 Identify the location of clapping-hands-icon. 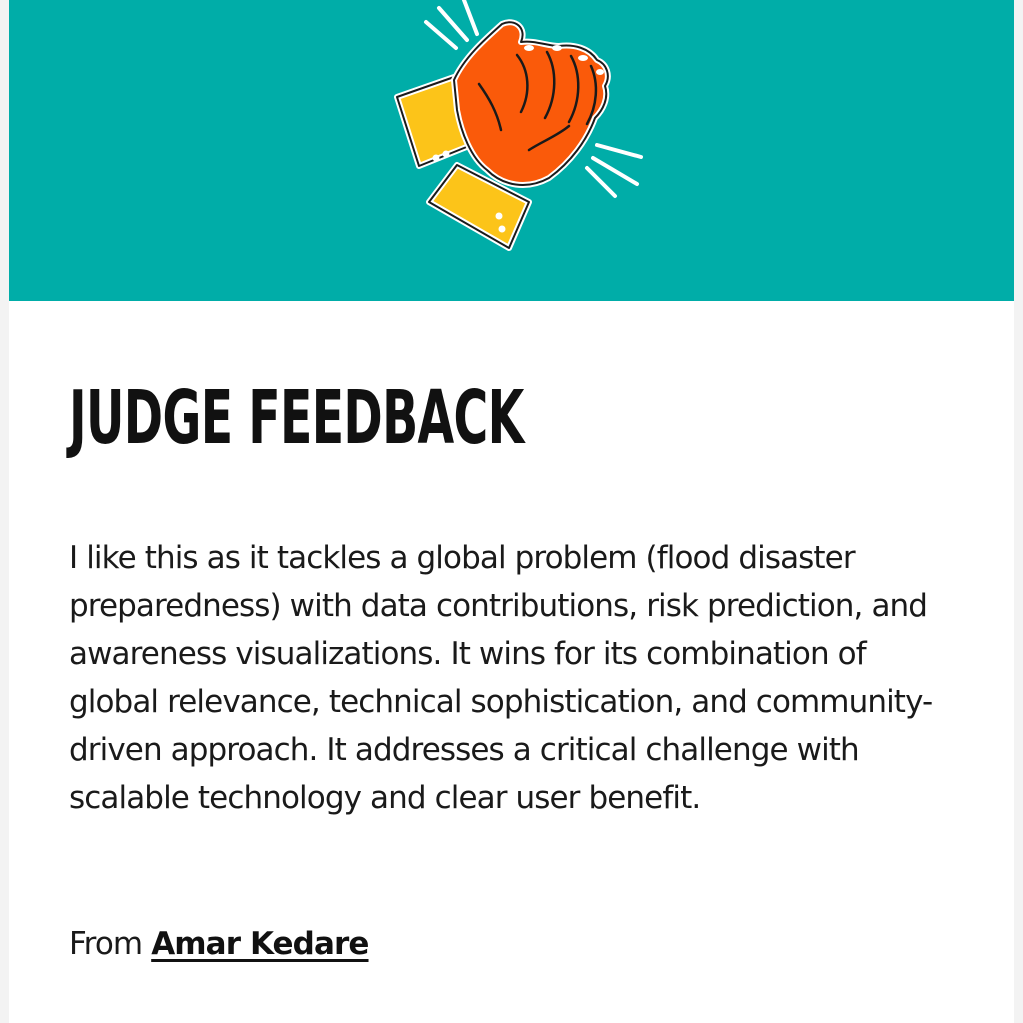
(518, 125).